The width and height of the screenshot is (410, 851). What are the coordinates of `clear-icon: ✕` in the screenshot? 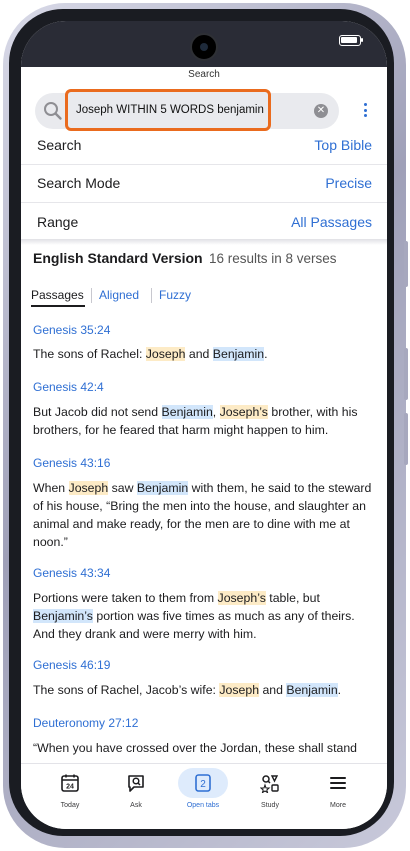 It's located at (321, 111).